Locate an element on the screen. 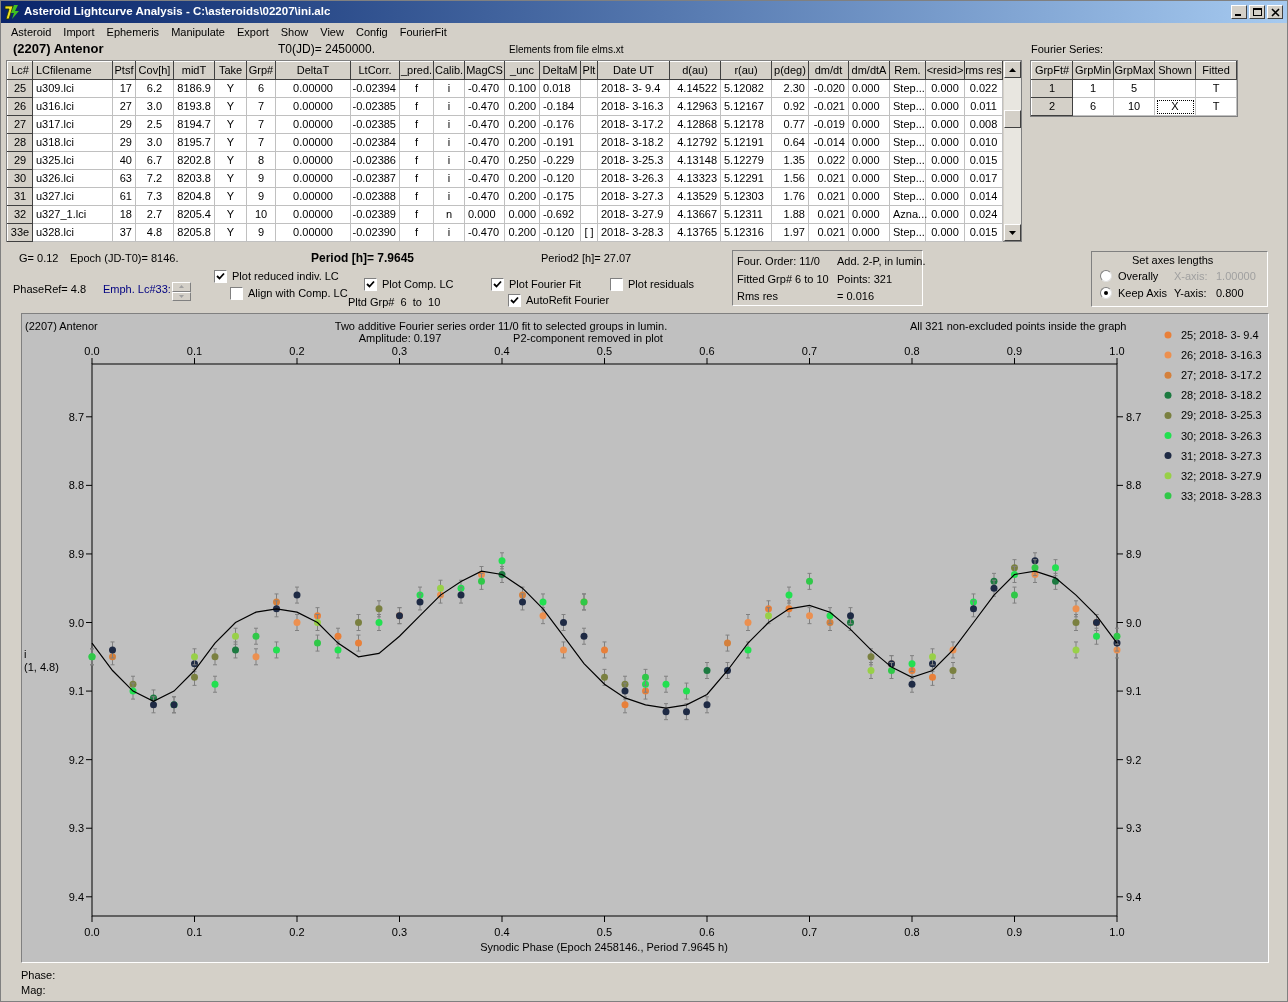 This screenshot has width=1288, height=1002. menu-item: Config is located at coordinates (371, 32).